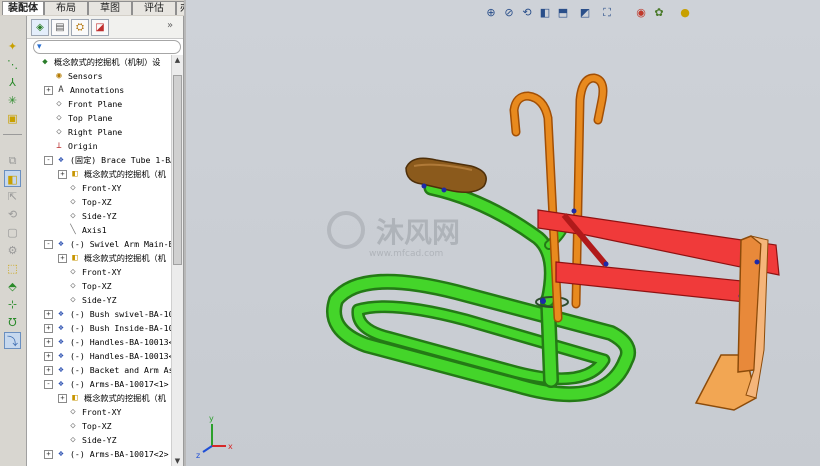 This screenshot has width=820, height=466. What do you see at coordinates (12, 286) in the screenshot?
I see `assembly-features-icon: ⬘` at bounding box center [12, 286].